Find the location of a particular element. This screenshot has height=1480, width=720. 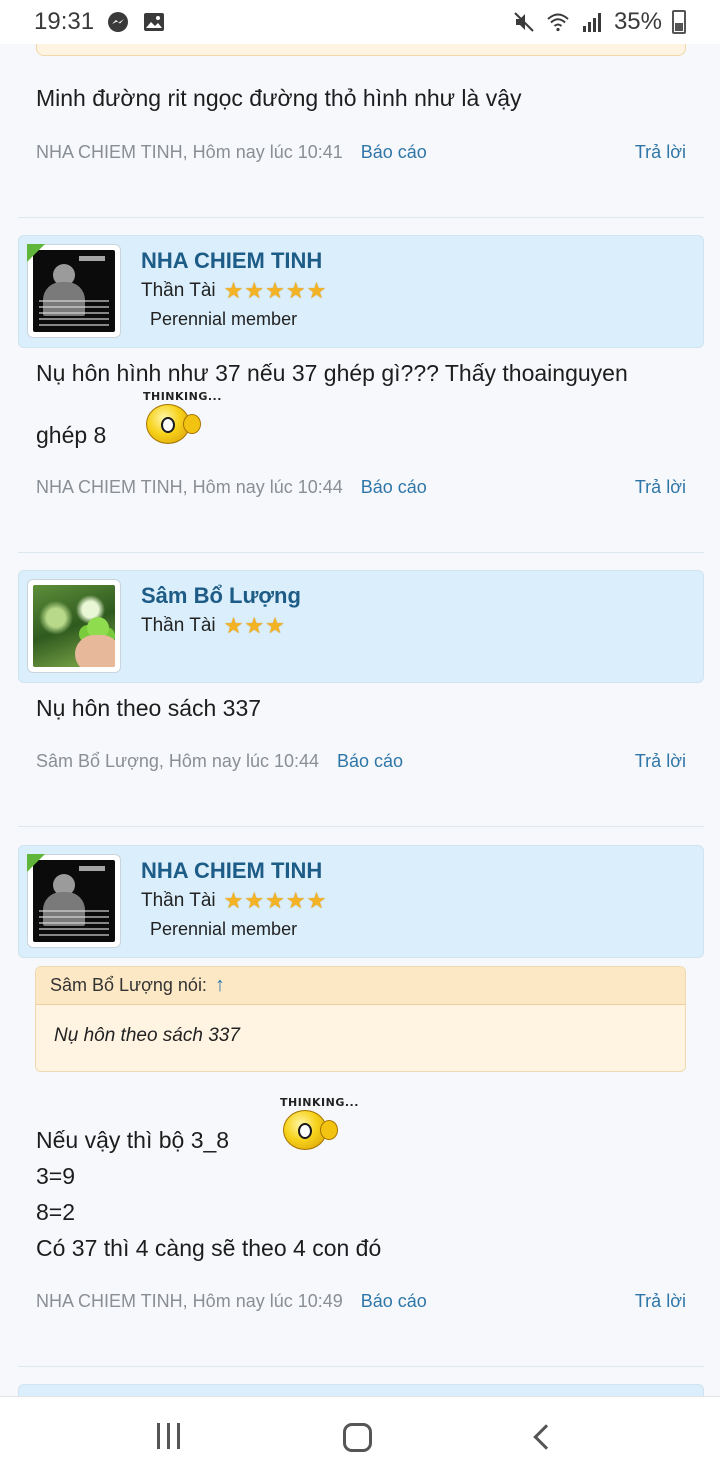

quote-box-remnant is located at coordinates (361, 50).